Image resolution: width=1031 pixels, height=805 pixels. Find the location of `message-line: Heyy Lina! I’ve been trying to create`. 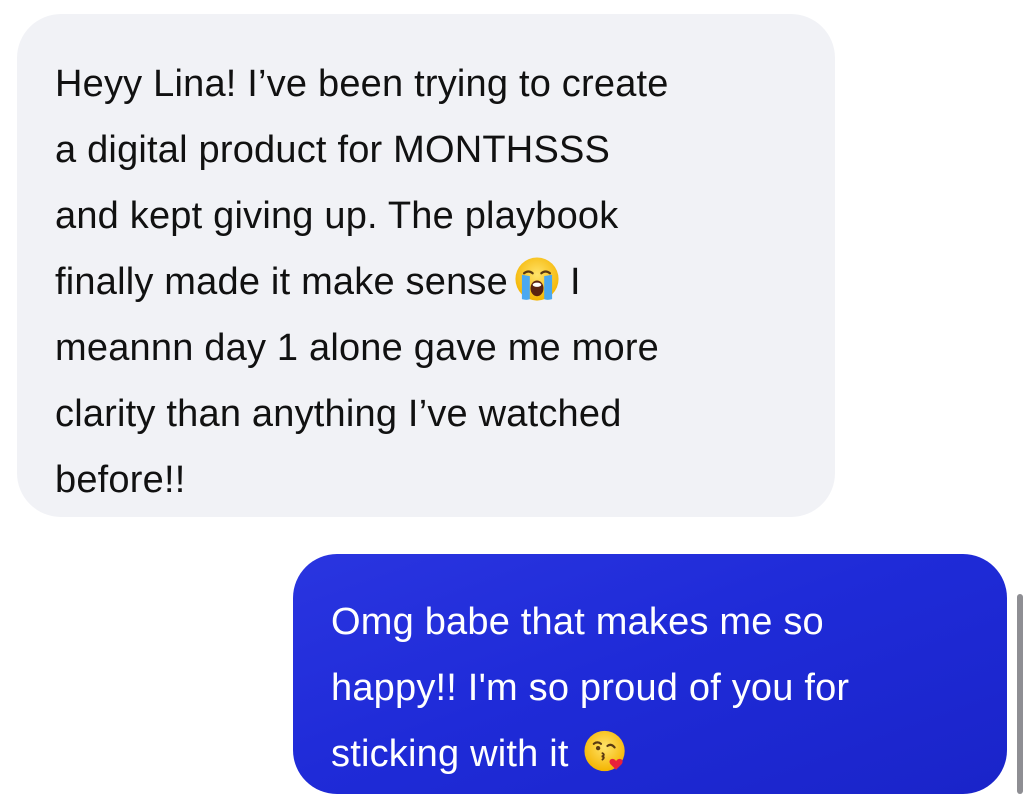

message-line: Heyy Lina! I’ve been trying to create is located at coordinates (362, 84).